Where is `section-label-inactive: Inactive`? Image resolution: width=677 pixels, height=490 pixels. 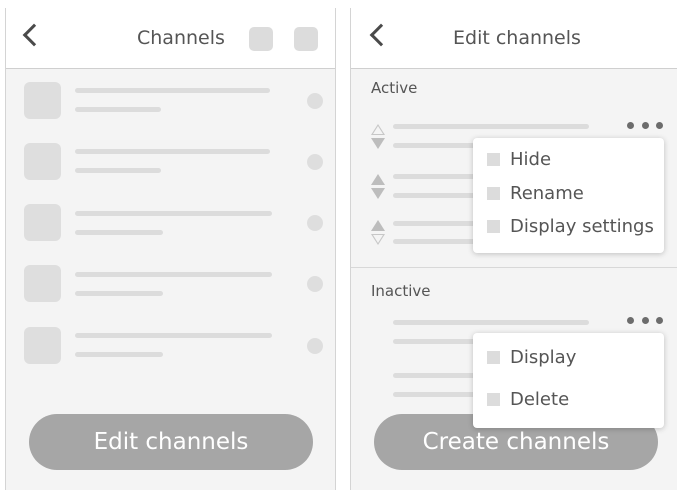 section-label-inactive: Inactive is located at coordinates (401, 291).